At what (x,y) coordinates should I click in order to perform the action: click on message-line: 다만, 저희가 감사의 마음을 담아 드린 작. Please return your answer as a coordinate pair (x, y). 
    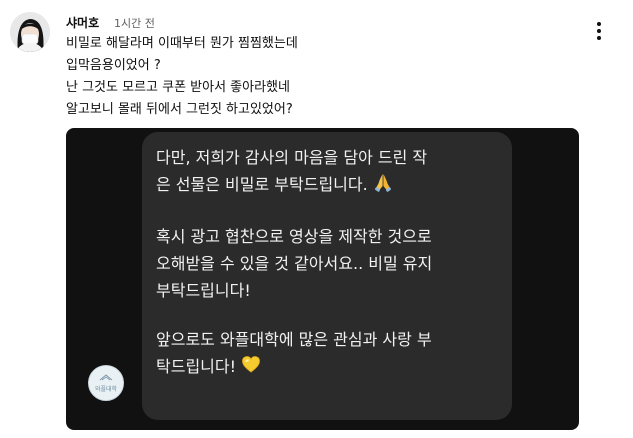
    Looking at the image, I should click on (327, 157).